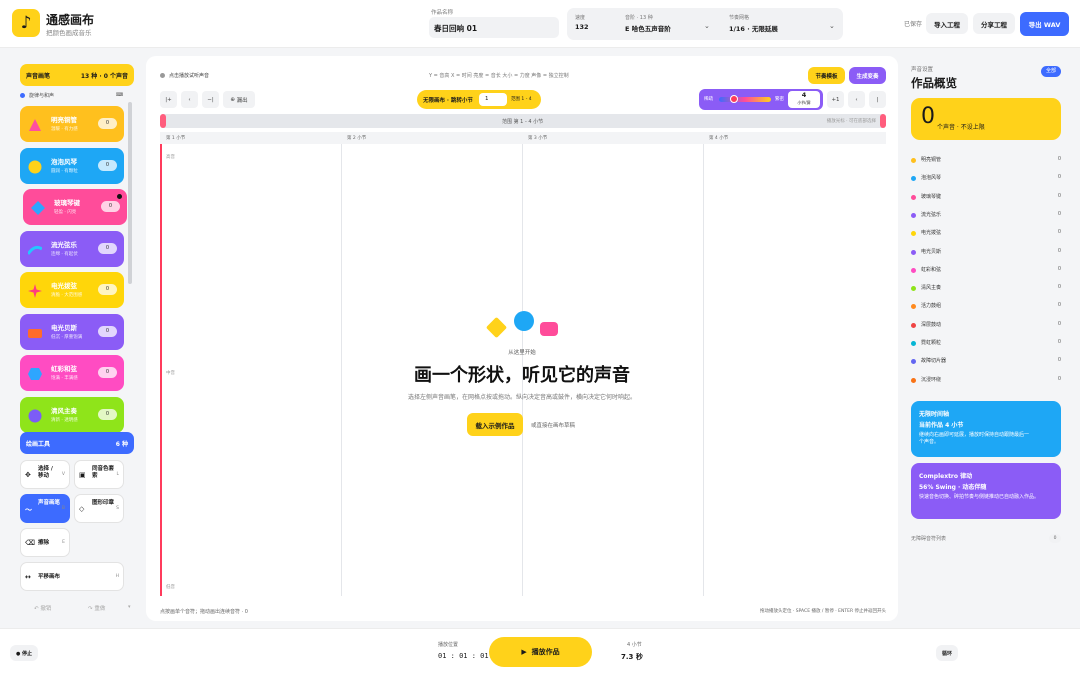 This screenshot has height=675, width=1080. I want to click on share-button: 分享工程, so click(994, 23).